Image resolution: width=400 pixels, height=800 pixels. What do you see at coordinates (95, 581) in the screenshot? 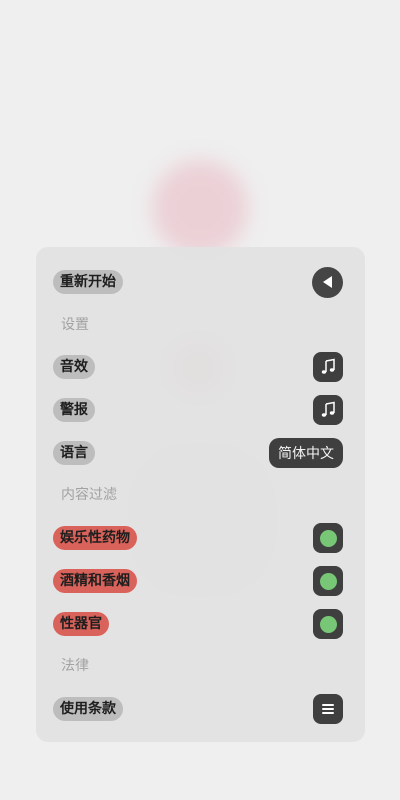
I see `filter-label-alcohol-tobacco: 酒精和香烟` at bounding box center [95, 581].